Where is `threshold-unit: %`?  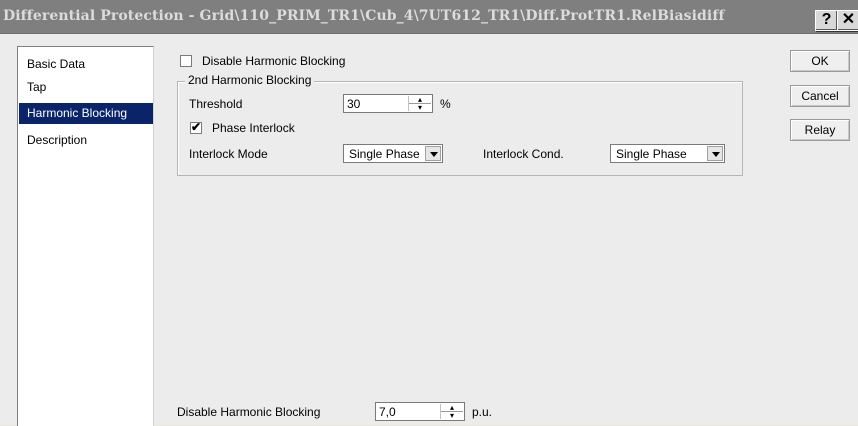 threshold-unit: % is located at coordinates (445, 104).